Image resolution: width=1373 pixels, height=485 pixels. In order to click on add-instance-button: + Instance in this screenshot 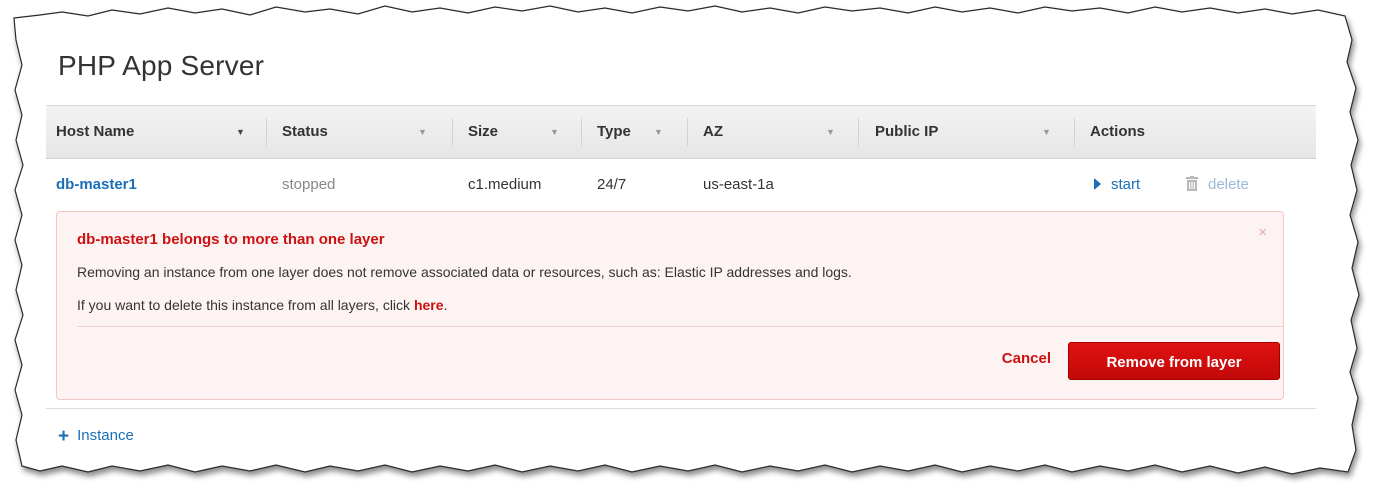, I will do `click(96, 437)`.